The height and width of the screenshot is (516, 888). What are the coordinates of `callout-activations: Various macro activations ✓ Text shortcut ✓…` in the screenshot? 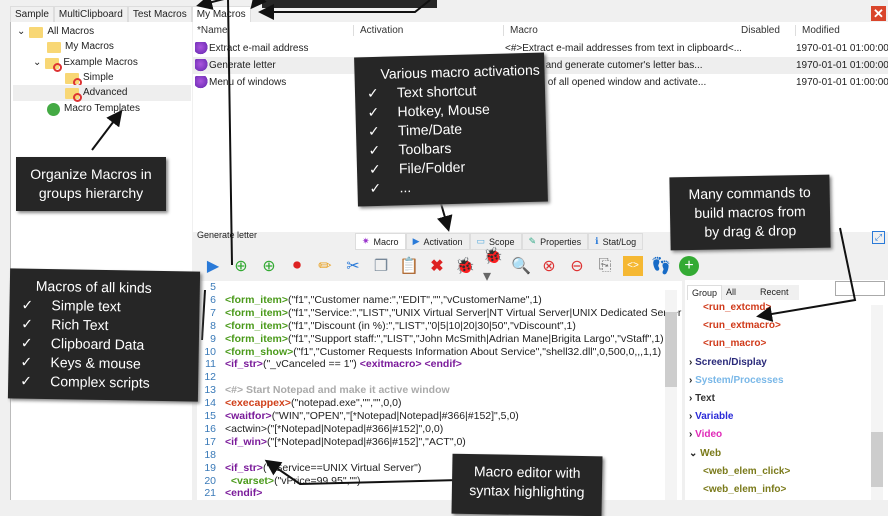 It's located at (451, 129).